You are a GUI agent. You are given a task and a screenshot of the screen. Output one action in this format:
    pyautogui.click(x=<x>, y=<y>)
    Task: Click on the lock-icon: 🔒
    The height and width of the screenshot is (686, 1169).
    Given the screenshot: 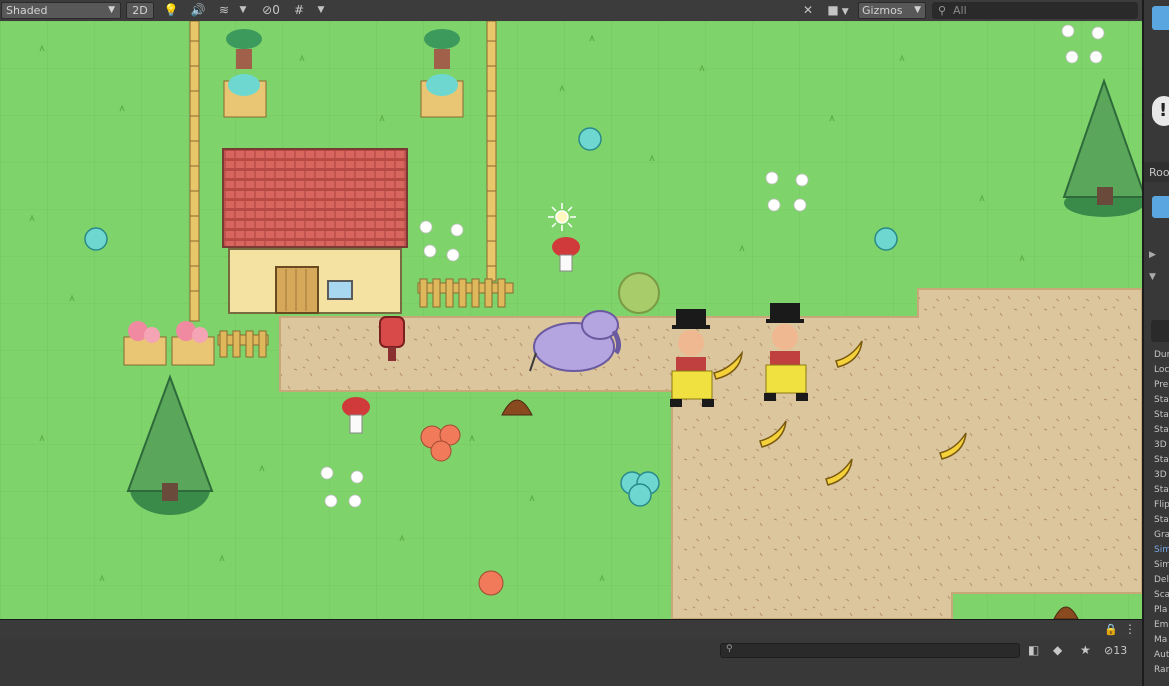 What is the action you would take?
    pyautogui.click(x=1111, y=629)
    